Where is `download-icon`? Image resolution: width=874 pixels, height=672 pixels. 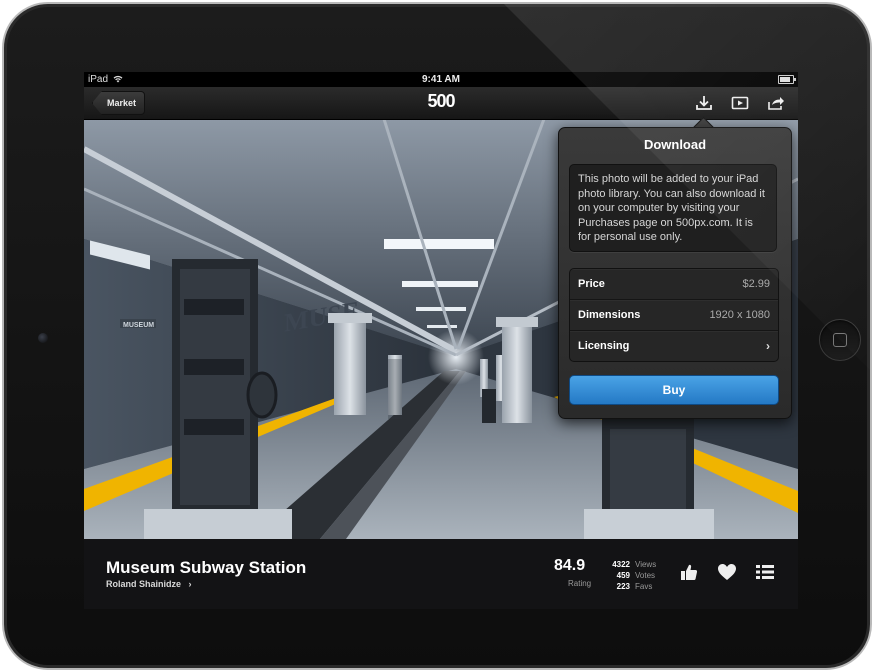 download-icon is located at coordinates (704, 103).